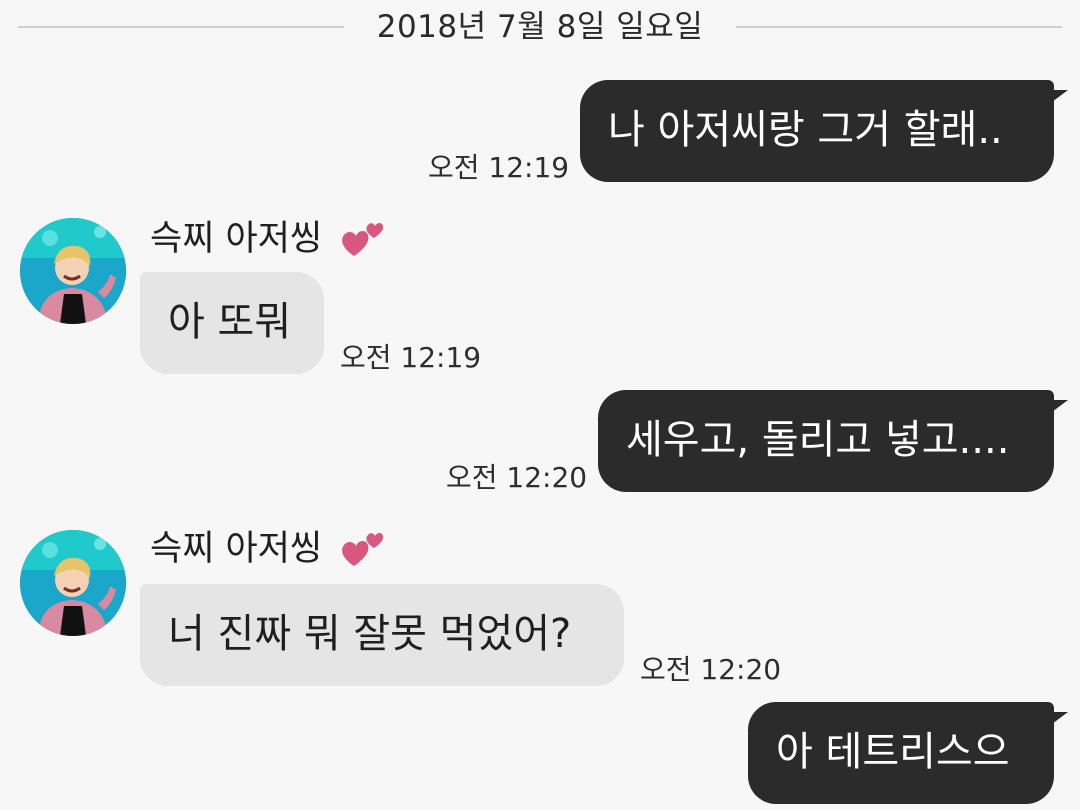  I want to click on date-divider: 2018년 7월 8일 일요일, so click(540, 28).